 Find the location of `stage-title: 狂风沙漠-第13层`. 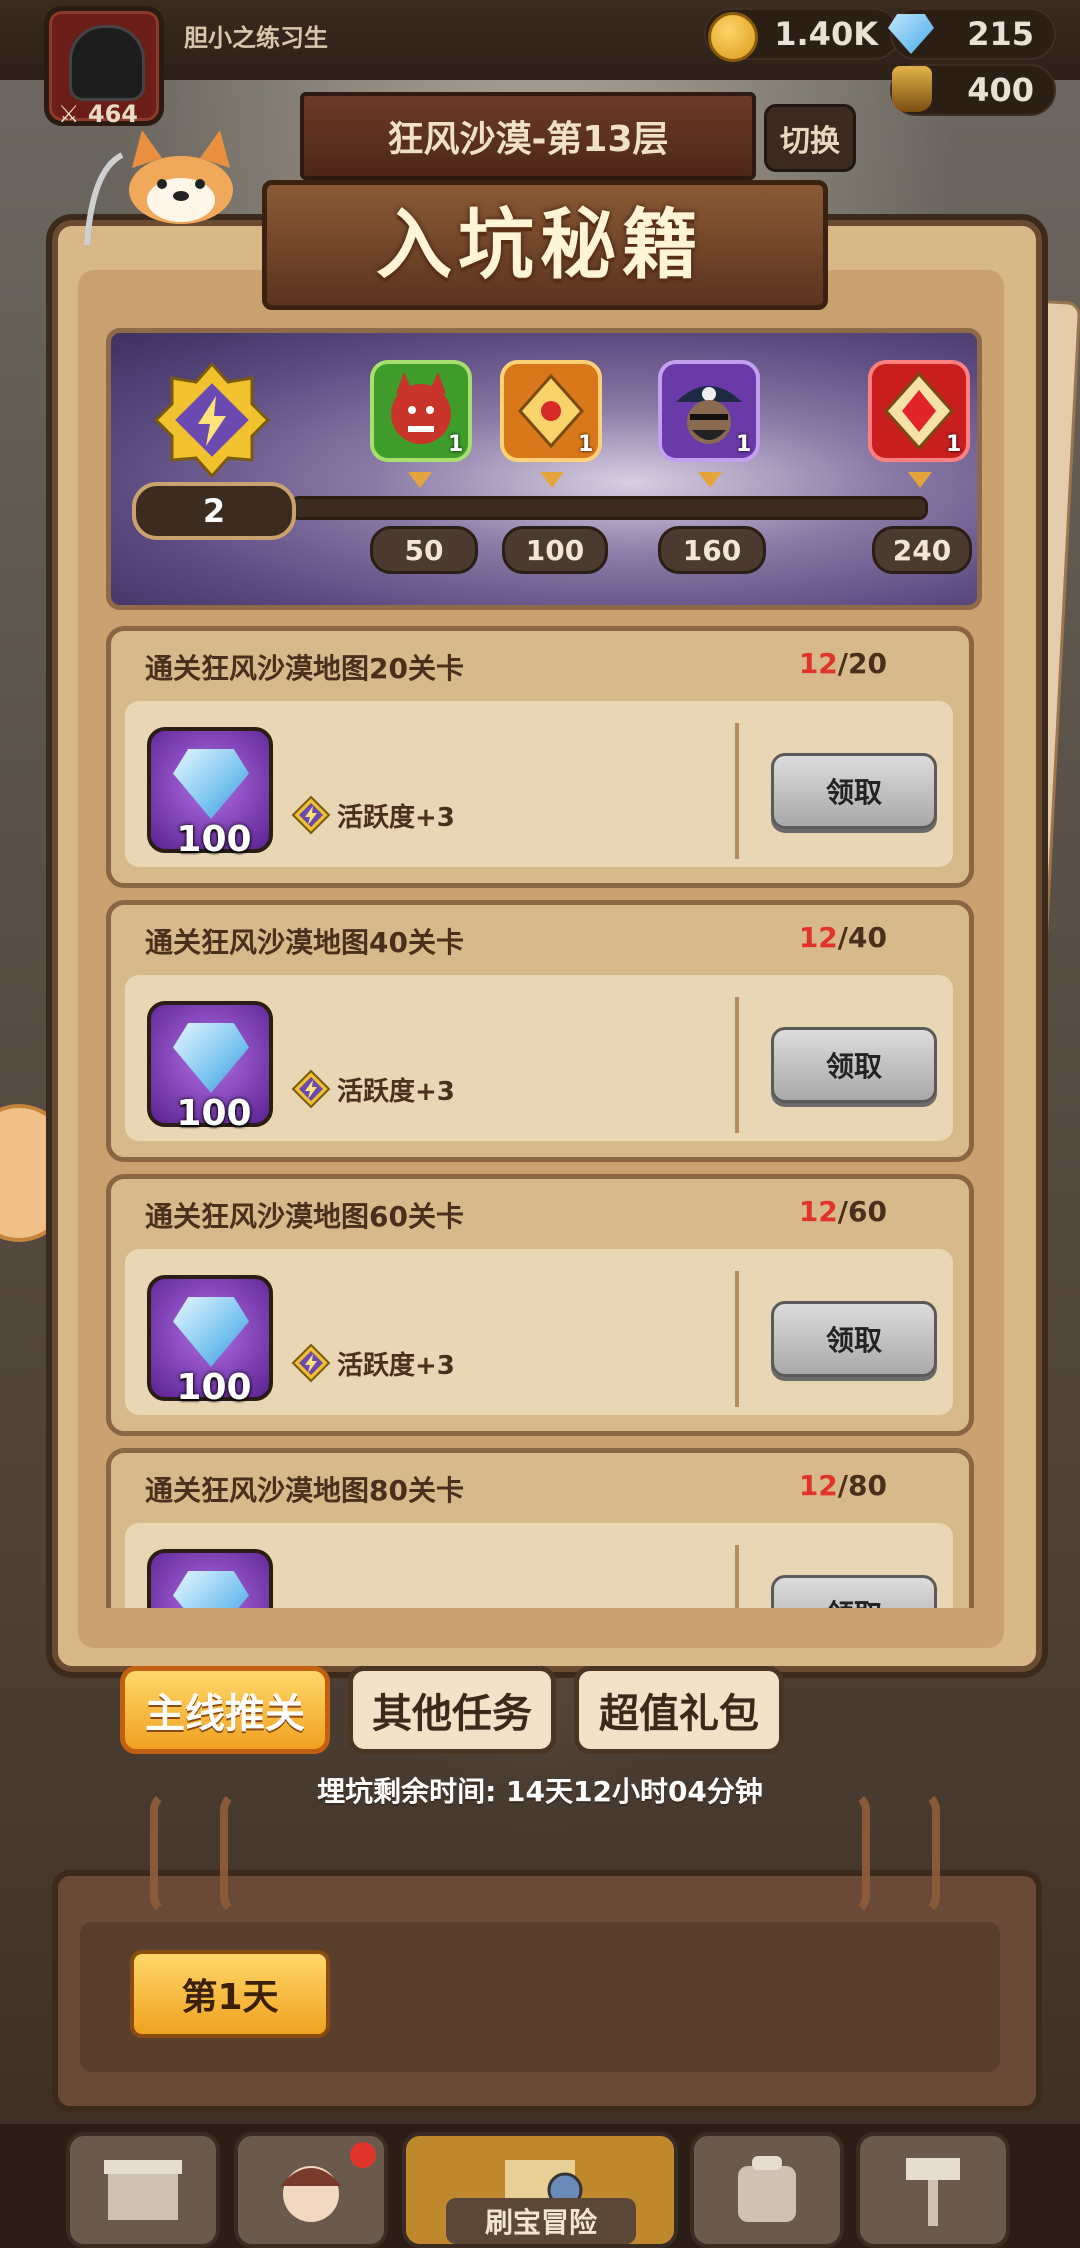

stage-title: 狂风沙漠-第13层 is located at coordinates (528, 136).